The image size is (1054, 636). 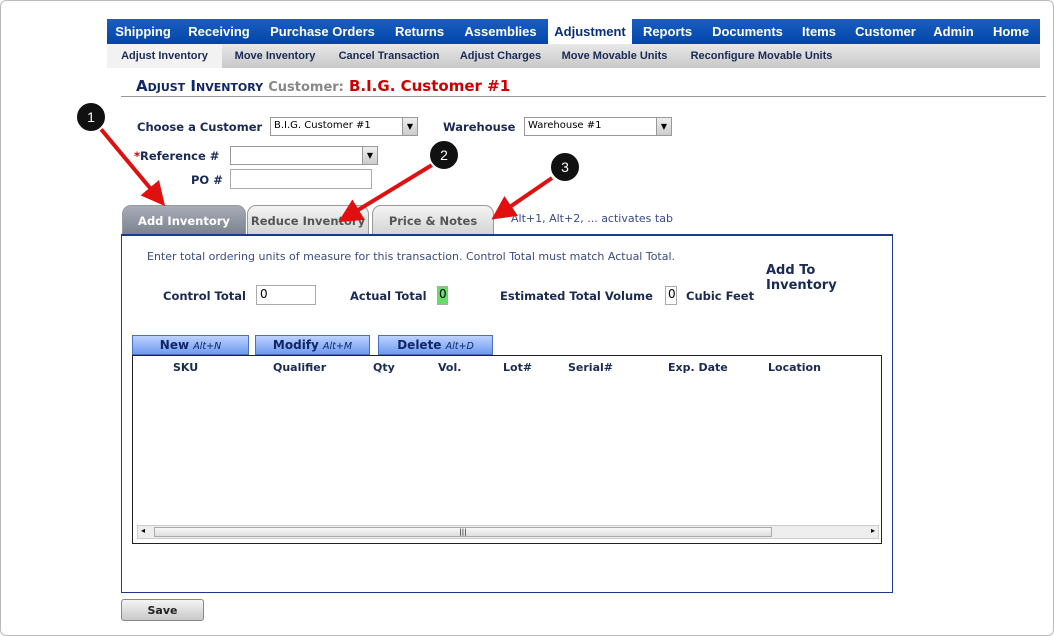 I want to click on svg-text: 3, so click(x=565, y=167).